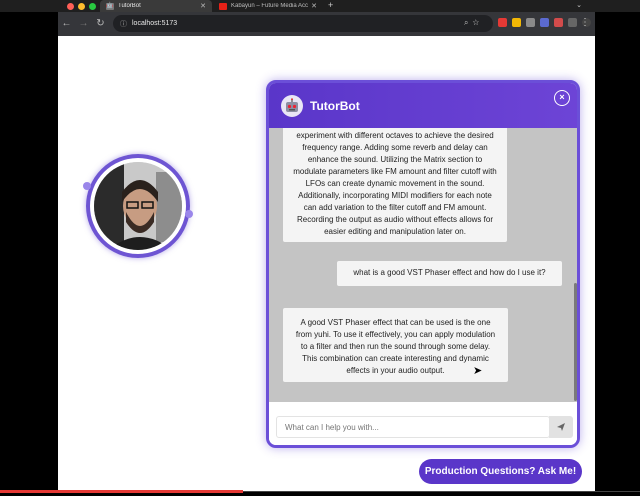  I want to click on url-text: localhost:5173, so click(155, 23).